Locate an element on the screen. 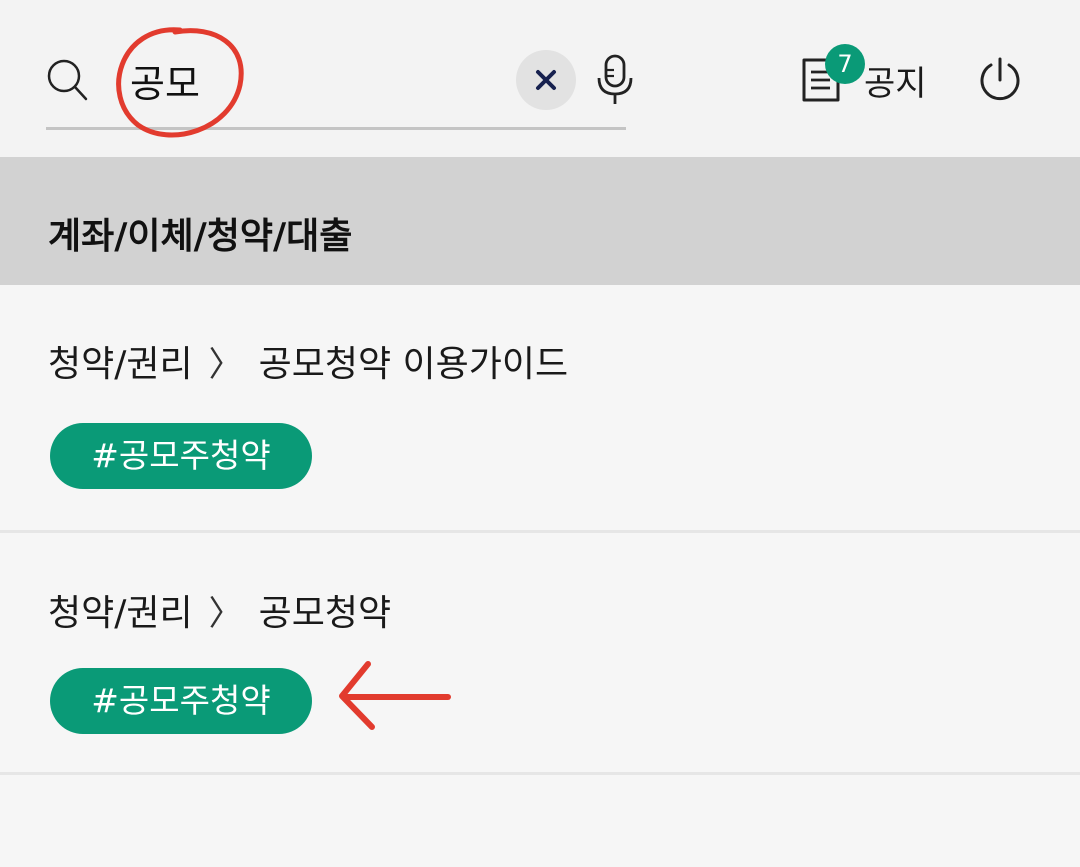 The image size is (1080, 867). section-title: 계좌/이체/청약/대출 is located at coordinates (200, 236).